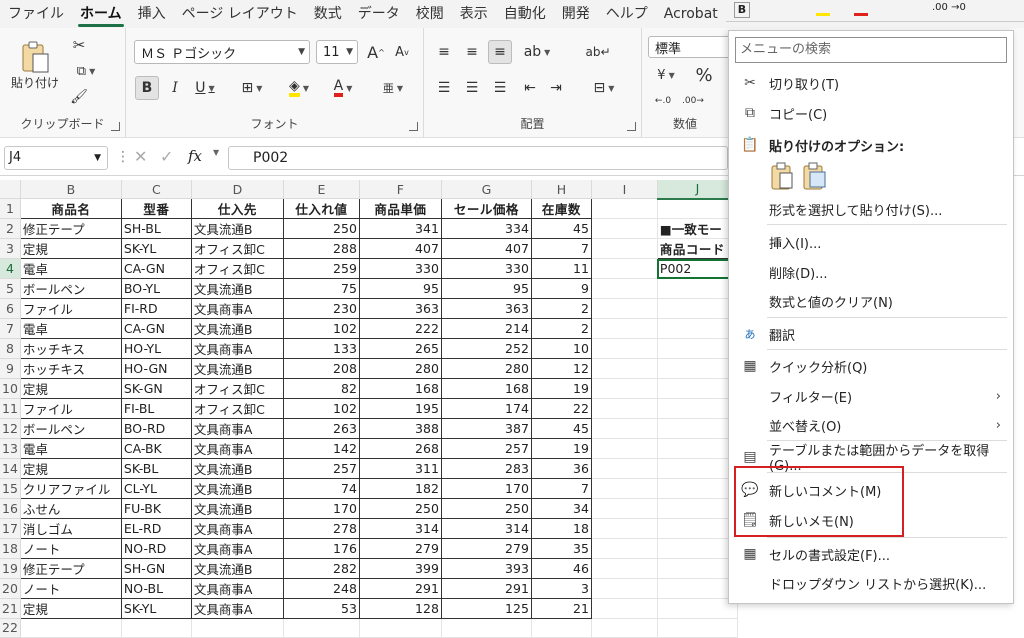  What do you see at coordinates (472, 88) in the screenshot?
I see `align-center-icon: ☰` at bounding box center [472, 88].